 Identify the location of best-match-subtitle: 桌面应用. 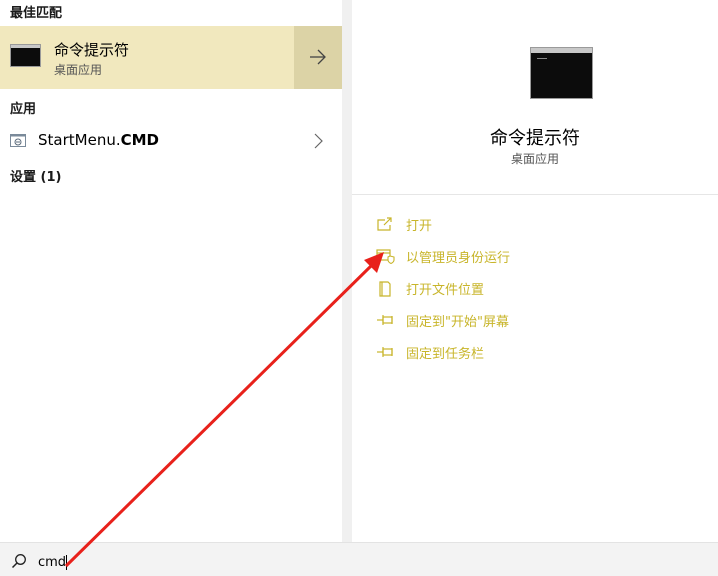
(78, 70).